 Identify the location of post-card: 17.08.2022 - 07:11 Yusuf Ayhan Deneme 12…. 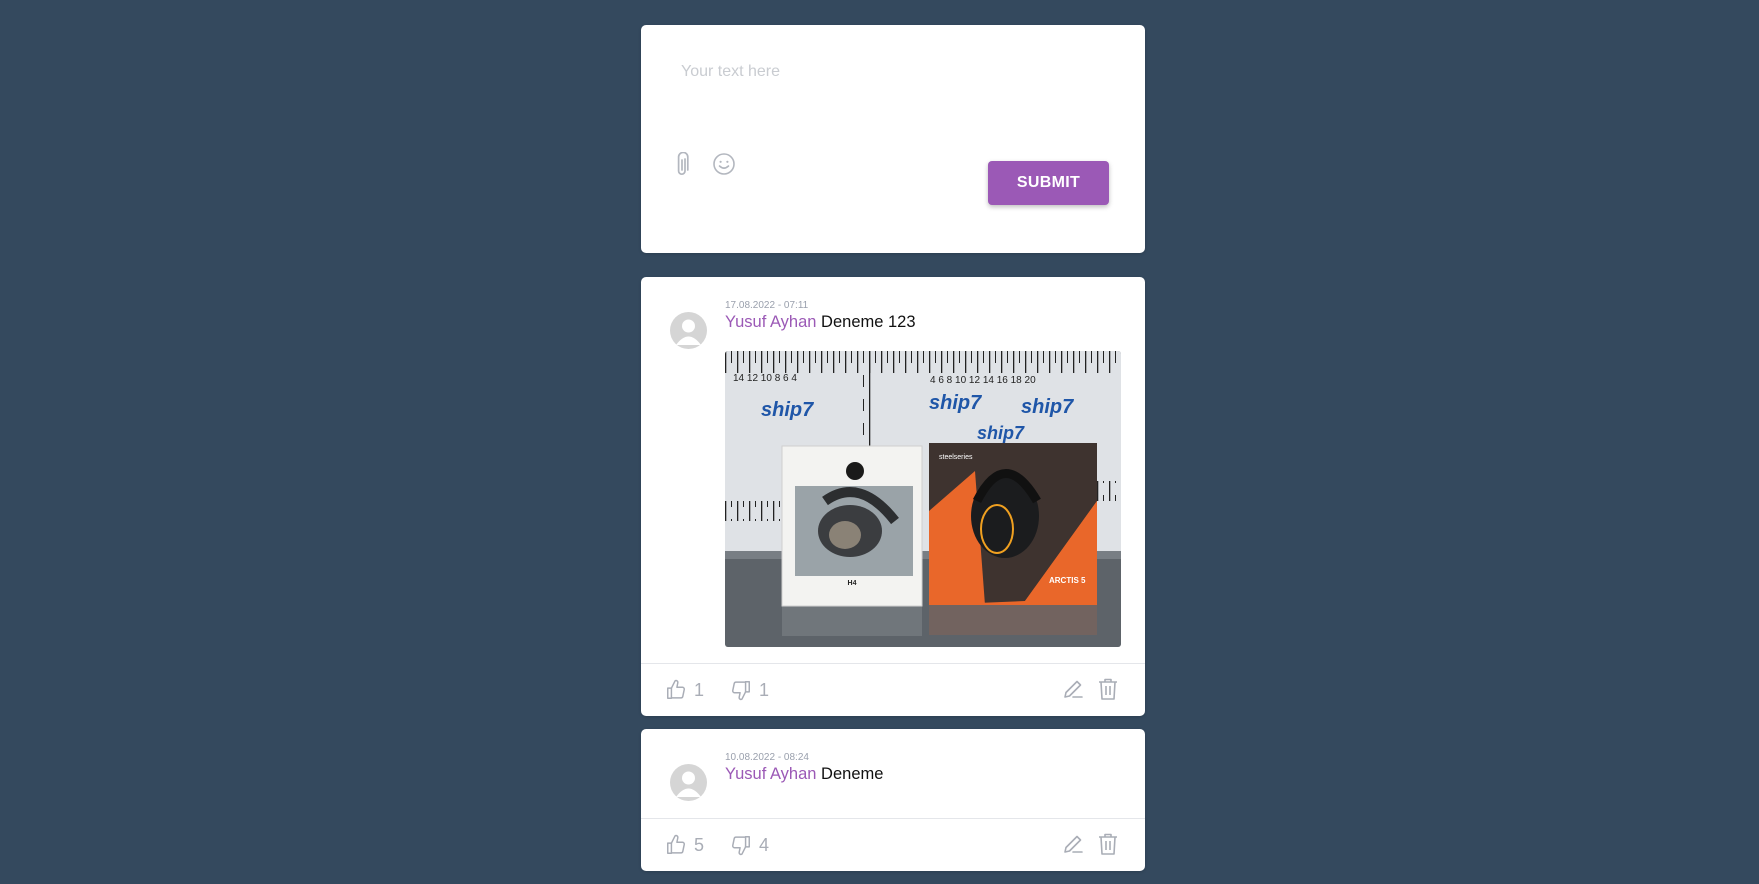
(893, 496).